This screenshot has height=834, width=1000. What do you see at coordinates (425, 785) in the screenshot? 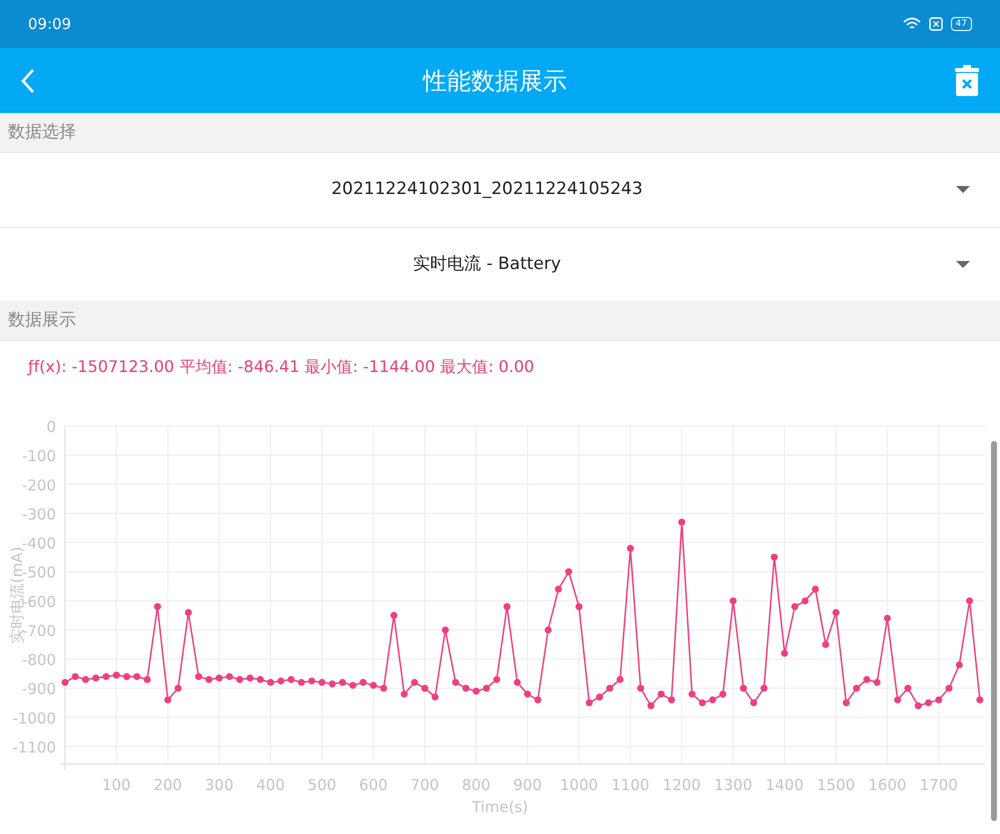
I see `x-tick-label: 700` at bounding box center [425, 785].